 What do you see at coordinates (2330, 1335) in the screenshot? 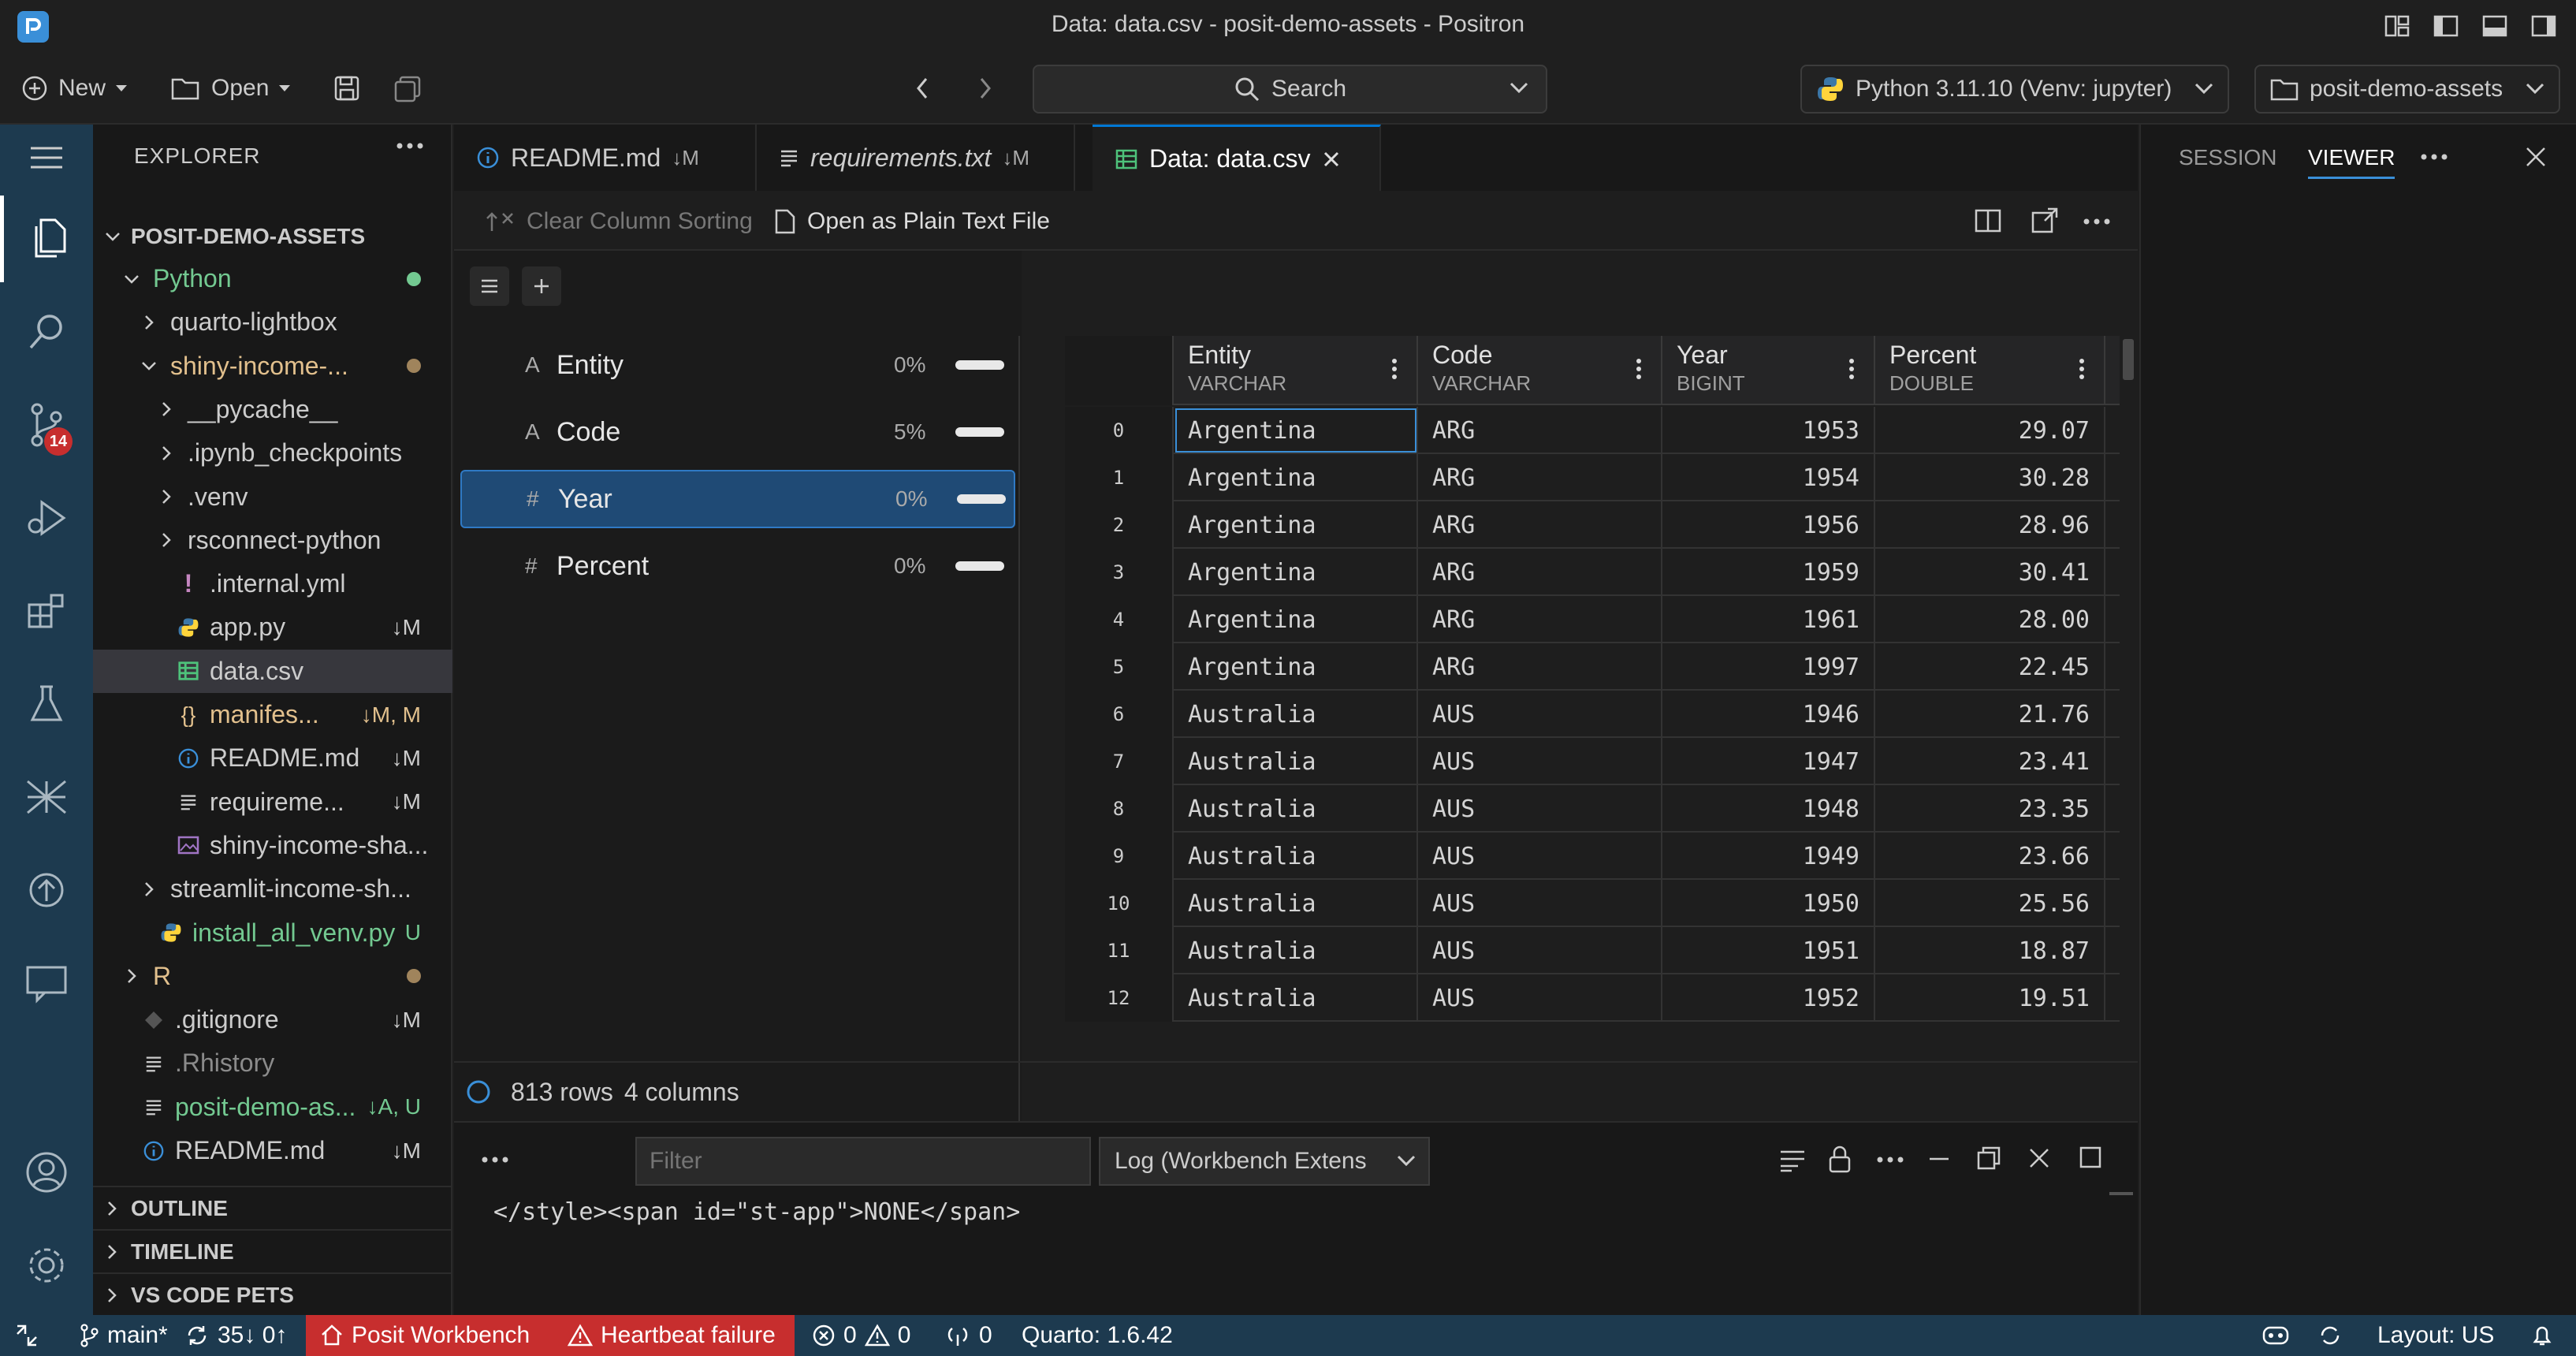
I see `sync-settings-icon` at bounding box center [2330, 1335].